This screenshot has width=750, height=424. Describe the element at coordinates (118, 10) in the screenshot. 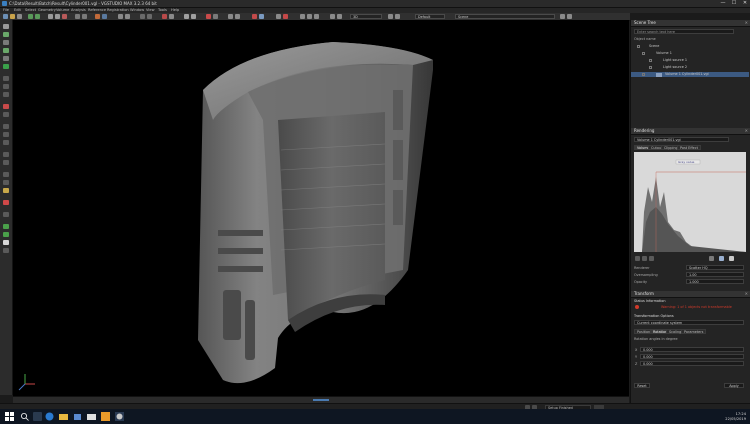

I see `menu-registration: Registration` at that location.